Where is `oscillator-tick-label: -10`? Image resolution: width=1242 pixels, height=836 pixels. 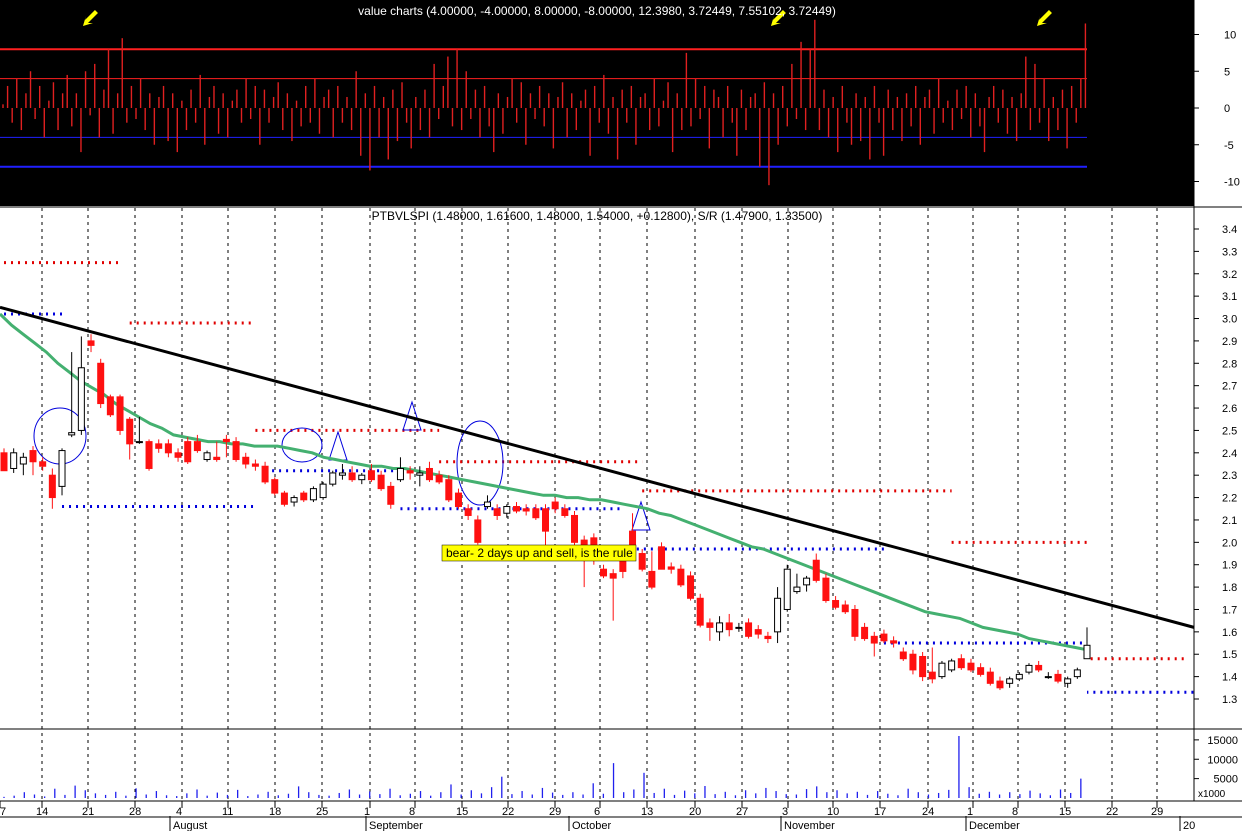
oscillator-tick-label: -10 is located at coordinates (1232, 183).